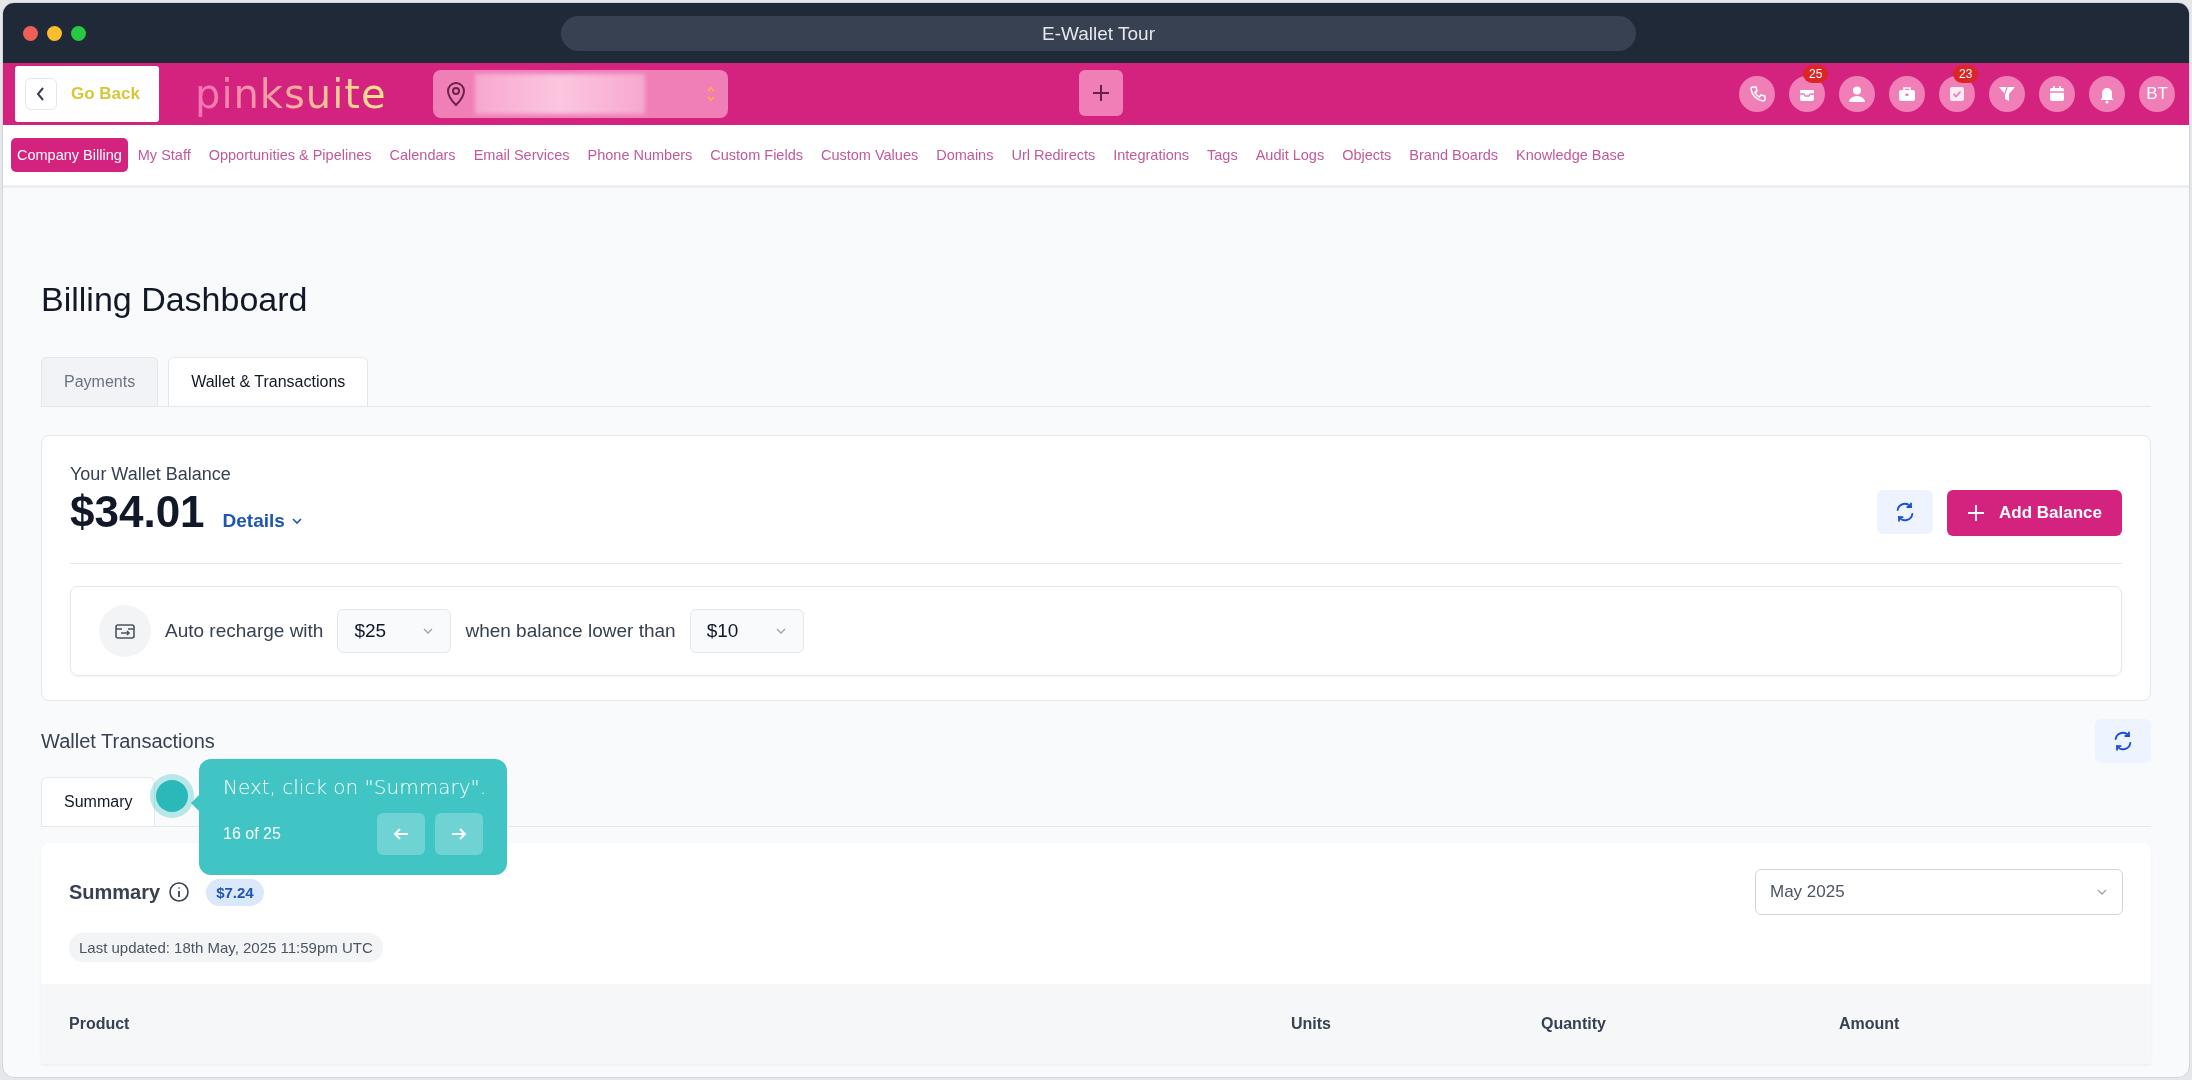  What do you see at coordinates (1907, 94) in the screenshot?
I see `briefcase-button` at bounding box center [1907, 94].